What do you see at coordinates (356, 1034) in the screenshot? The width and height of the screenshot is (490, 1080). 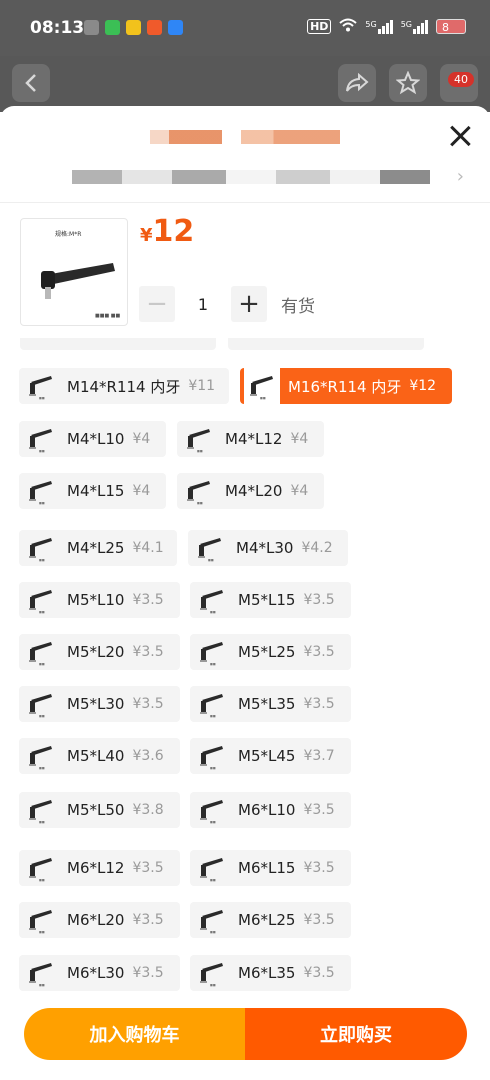 I see `buy-now-button: 立即购买` at bounding box center [356, 1034].